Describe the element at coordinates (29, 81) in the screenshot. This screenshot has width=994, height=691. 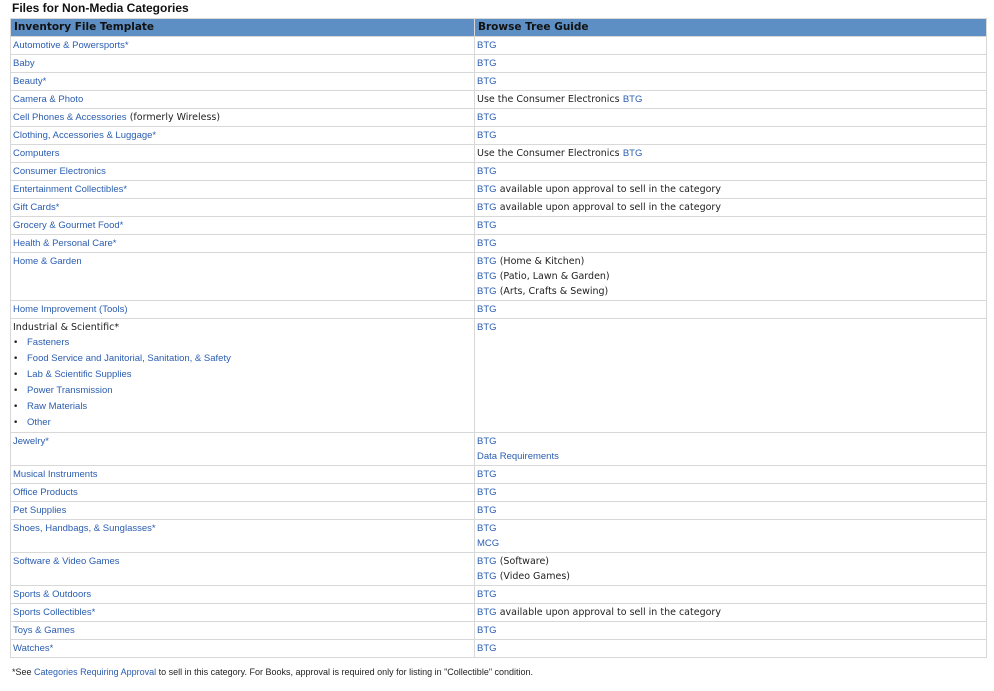
I see `category-link: Beauty*` at that location.